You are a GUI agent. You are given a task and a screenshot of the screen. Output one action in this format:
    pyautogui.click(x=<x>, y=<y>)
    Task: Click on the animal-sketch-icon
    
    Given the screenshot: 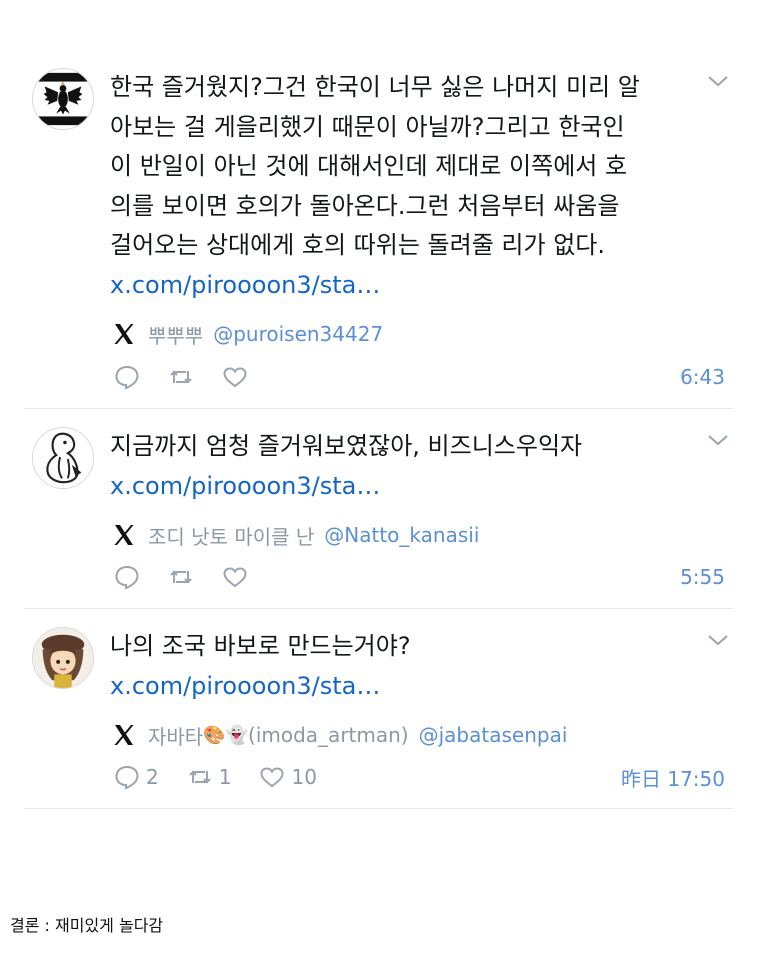 What is the action you would take?
    pyautogui.click(x=63, y=458)
    